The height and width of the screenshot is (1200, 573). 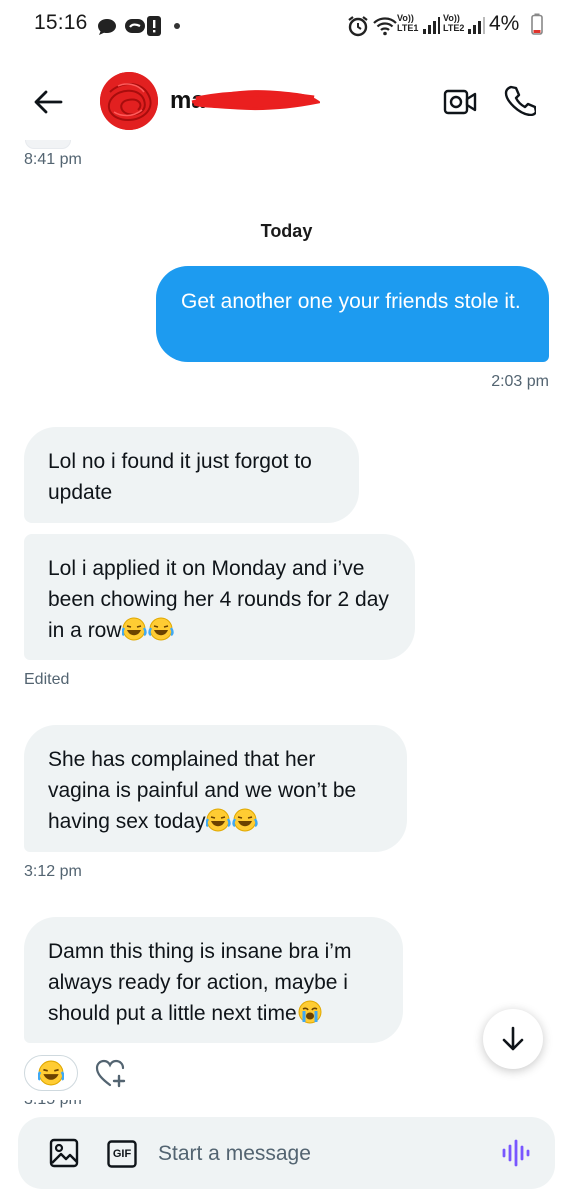 What do you see at coordinates (47, 679) in the screenshot?
I see `edited-label: Edited` at bounding box center [47, 679].